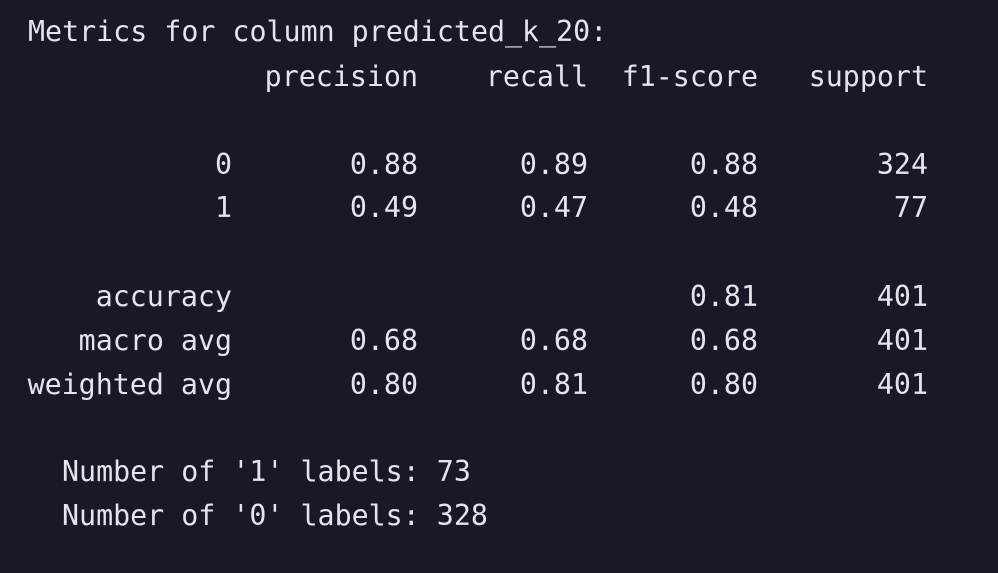  Describe the element at coordinates (223, 164) in the screenshot. I see `row-label: 0` at that location.